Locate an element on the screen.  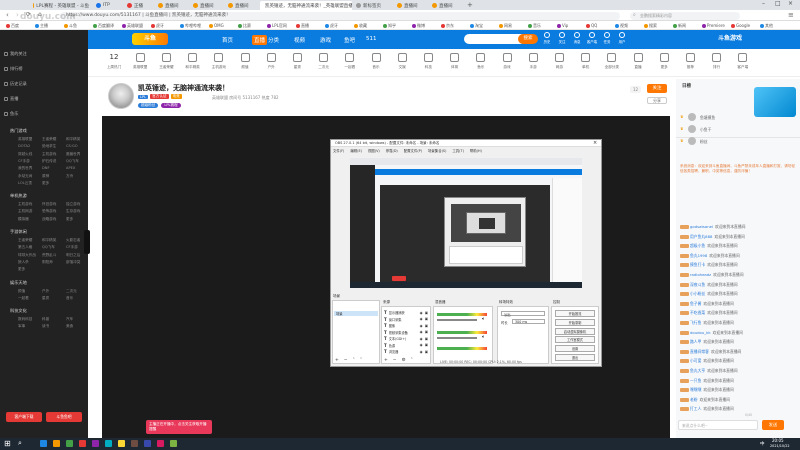
header-nav-1: 直播 is located at coordinates (260, 40).